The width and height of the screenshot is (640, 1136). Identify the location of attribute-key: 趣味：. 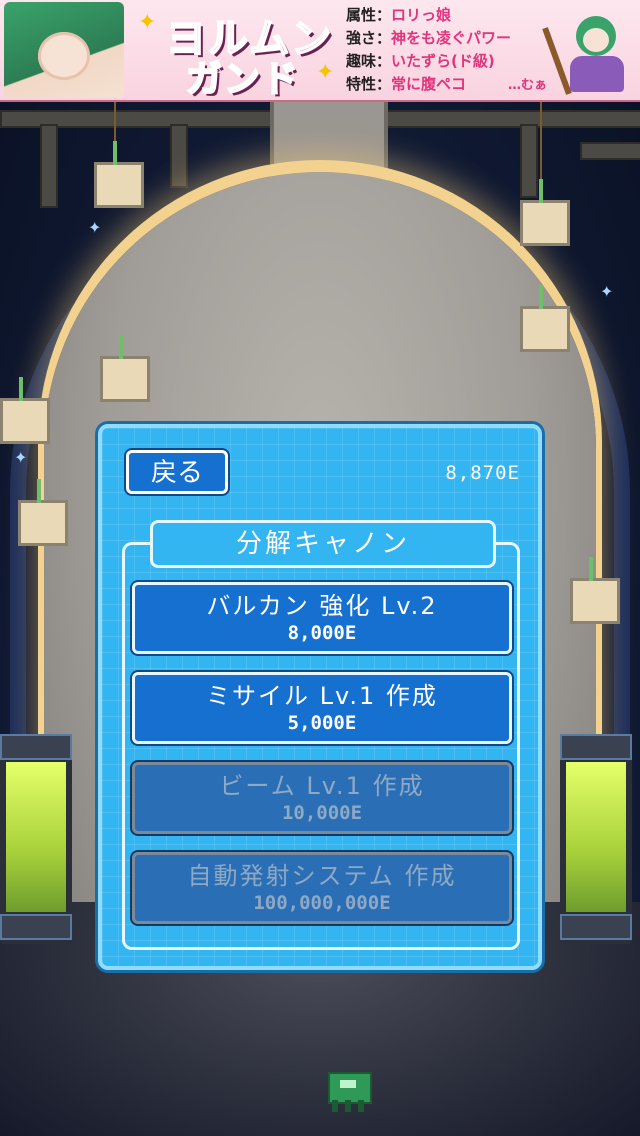
(369, 61).